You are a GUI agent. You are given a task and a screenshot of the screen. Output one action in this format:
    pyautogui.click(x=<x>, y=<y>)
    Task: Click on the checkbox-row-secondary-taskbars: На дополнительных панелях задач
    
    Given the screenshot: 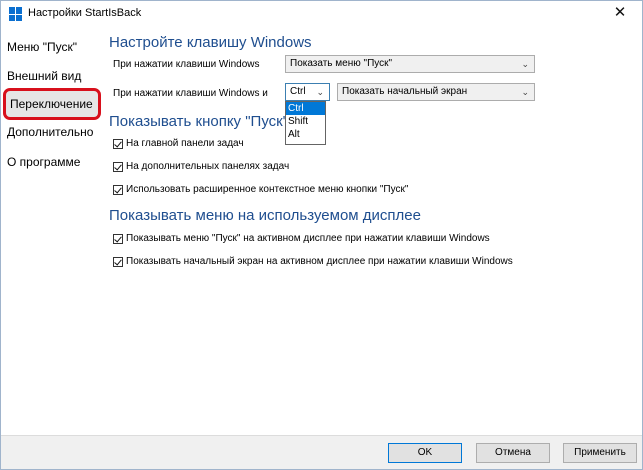 What is the action you would take?
    pyautogui.click(x=201, y=168)
    